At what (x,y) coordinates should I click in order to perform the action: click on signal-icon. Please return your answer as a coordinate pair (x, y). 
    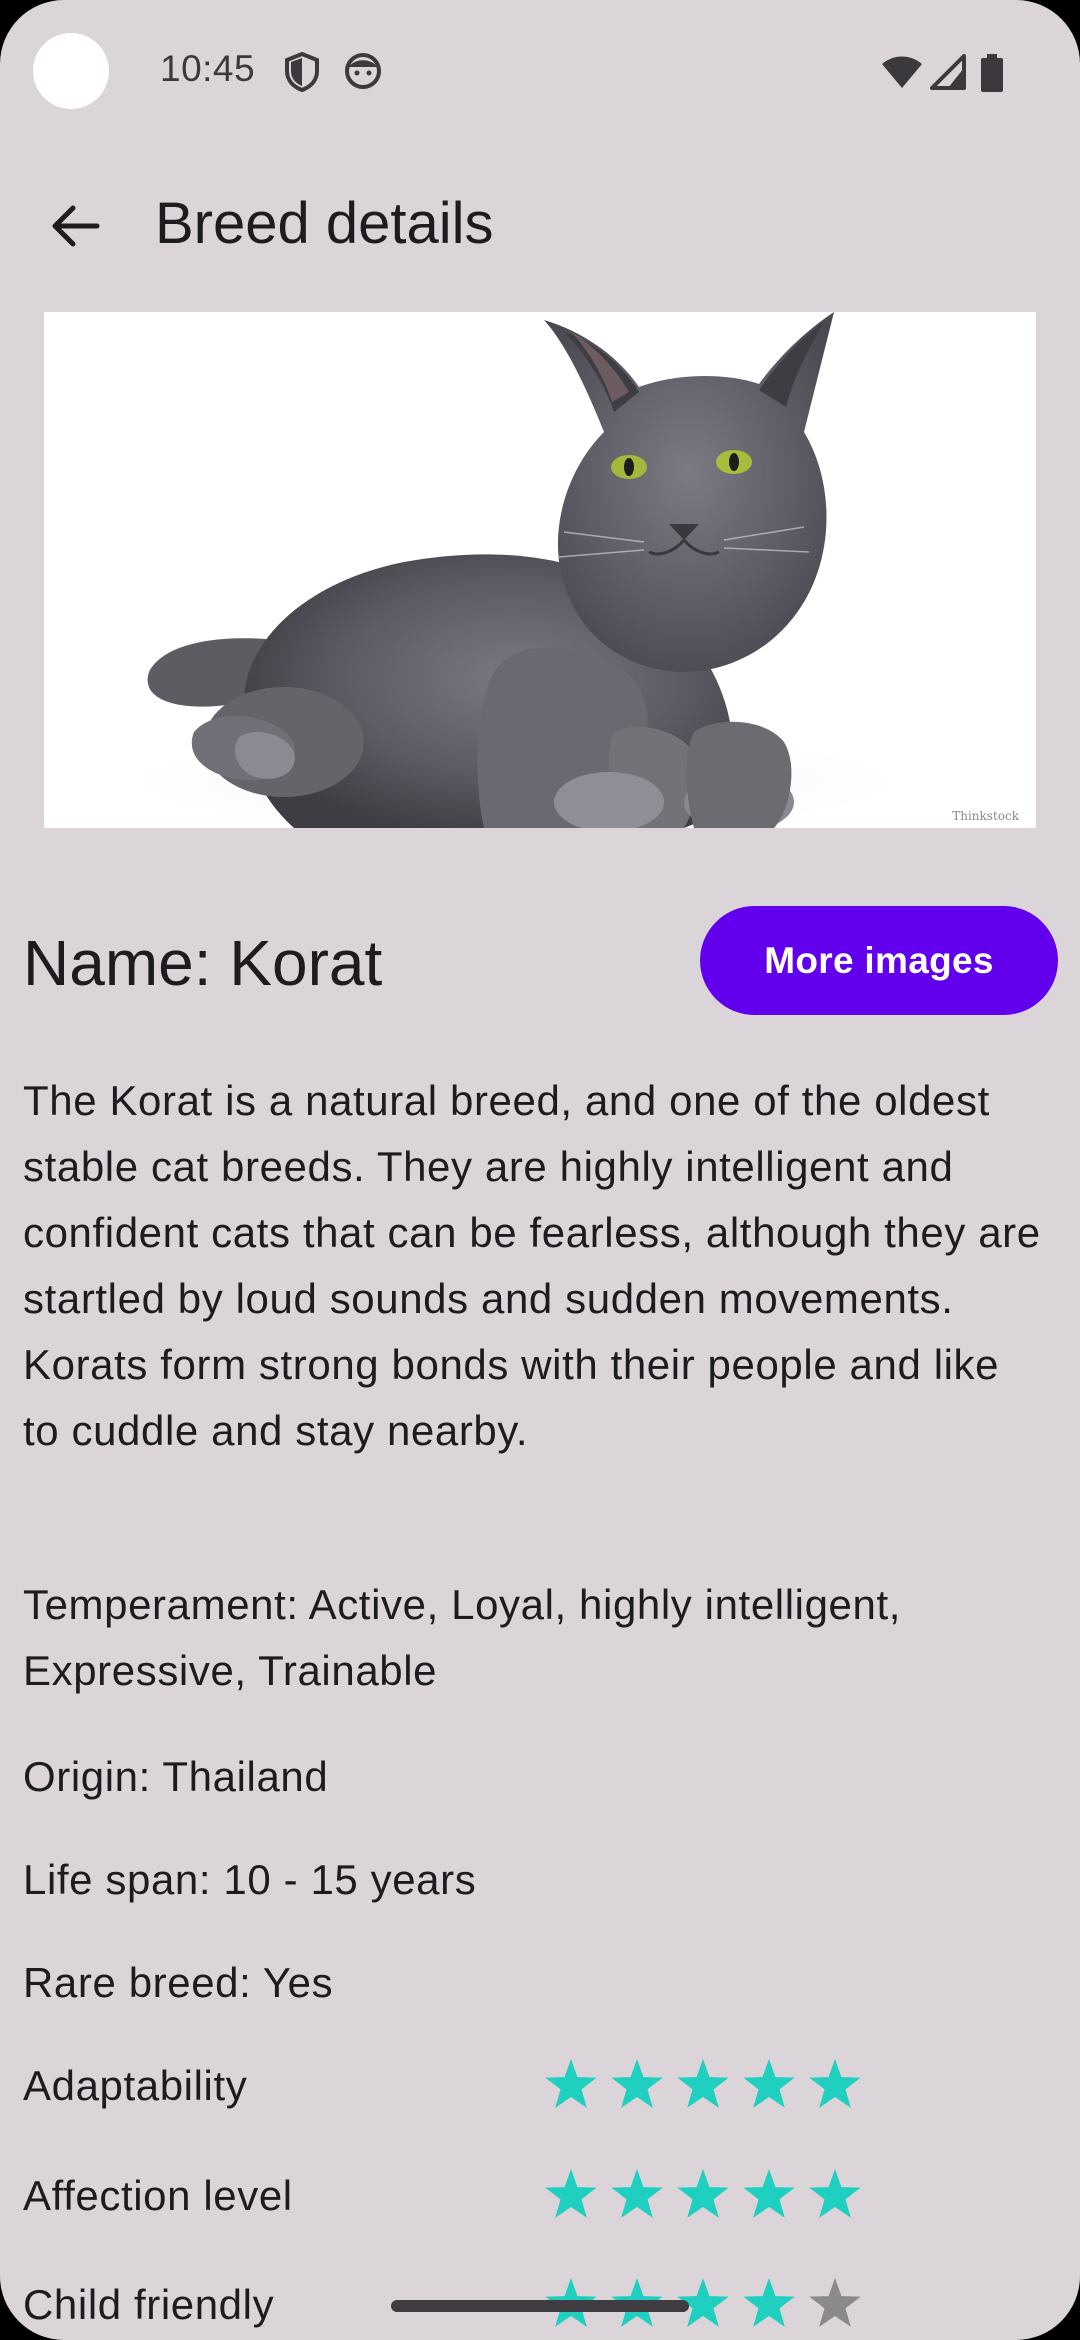
    Looking at the image, I should click on (948, 74).